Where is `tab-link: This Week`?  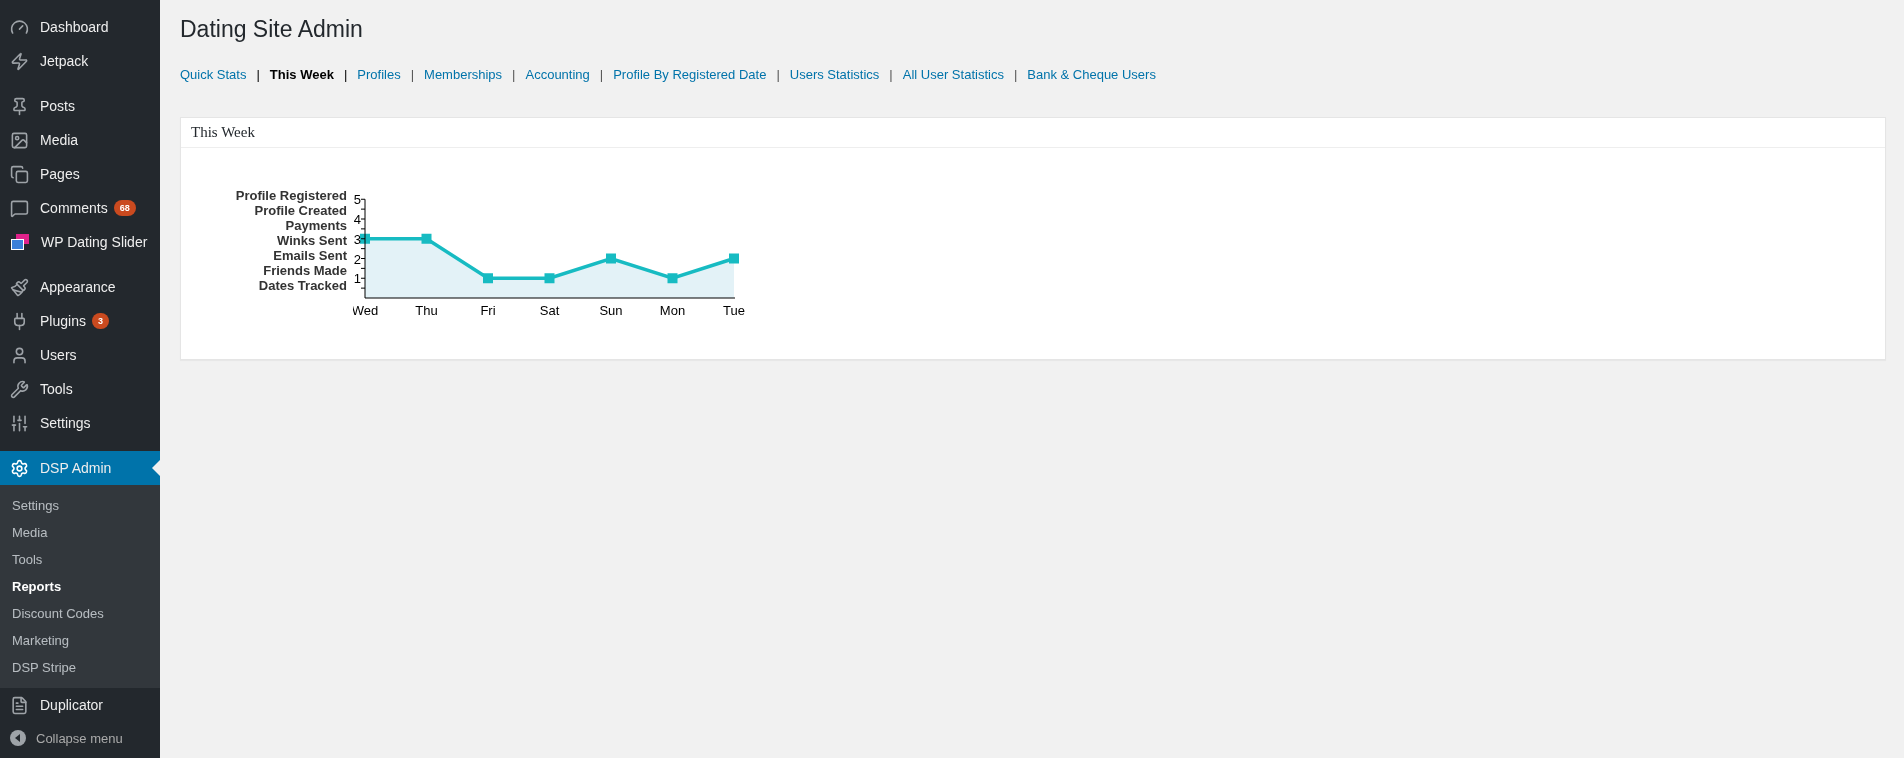 tab-link: This Week is located at coordinates (301, 74).